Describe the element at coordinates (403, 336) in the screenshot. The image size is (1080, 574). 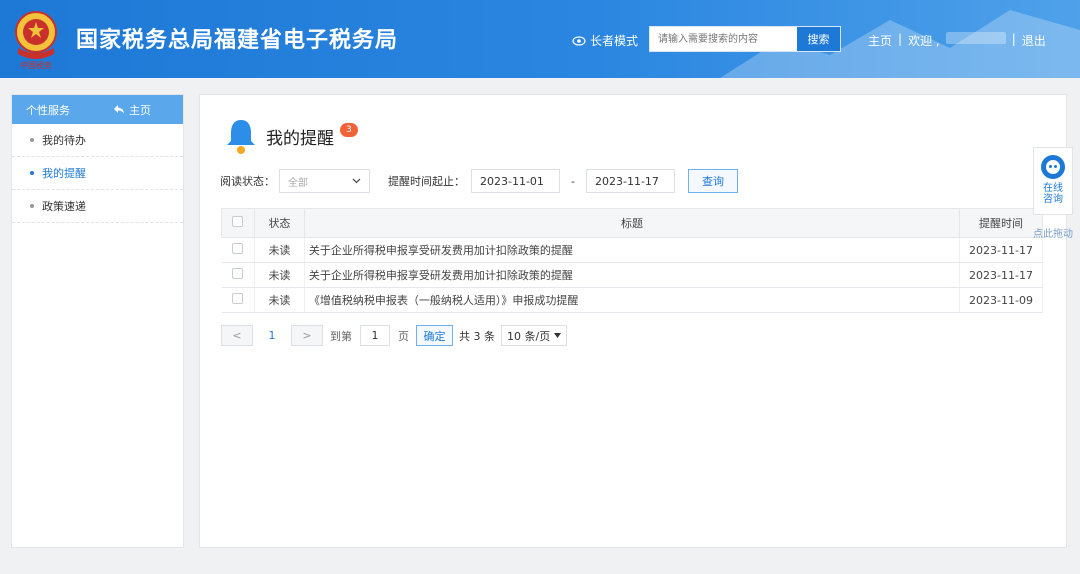
I see `page-unit-label: 页` at that location.